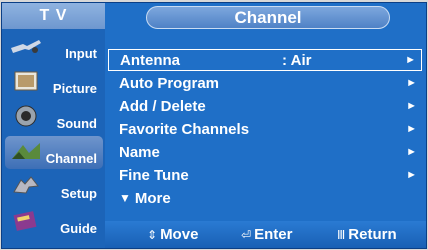 This screenshot has width=428, height=250. I want to click on title-bar: Channel, so click(265, 16).